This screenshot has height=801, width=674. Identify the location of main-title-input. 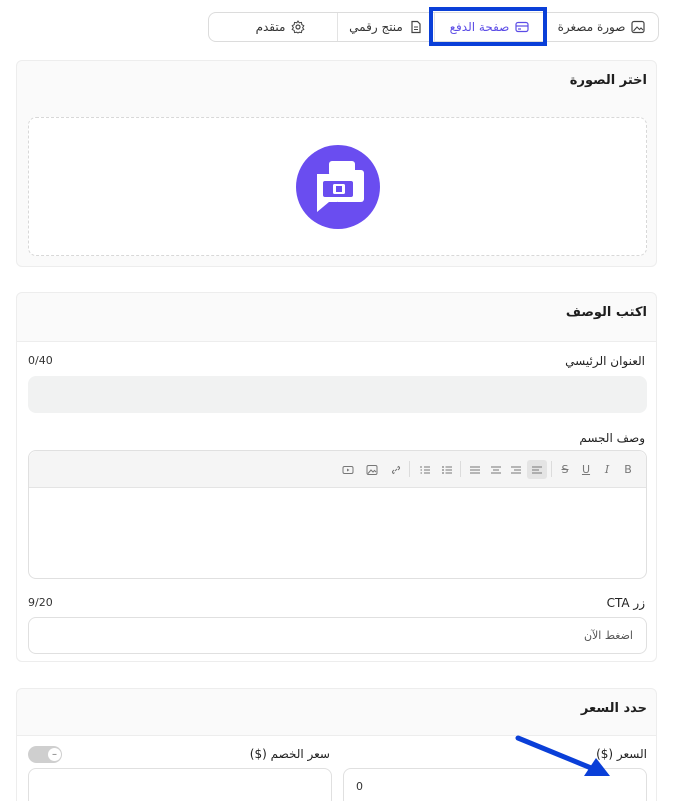
(337, 394).